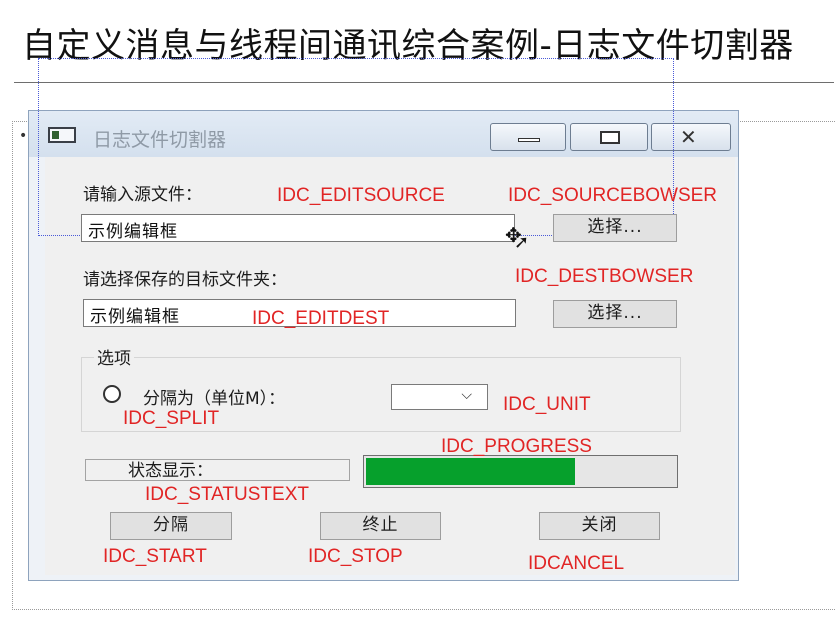 The width and height of the screenshot is (835, 626). I want to click on status-text-box, so click(217, 470).